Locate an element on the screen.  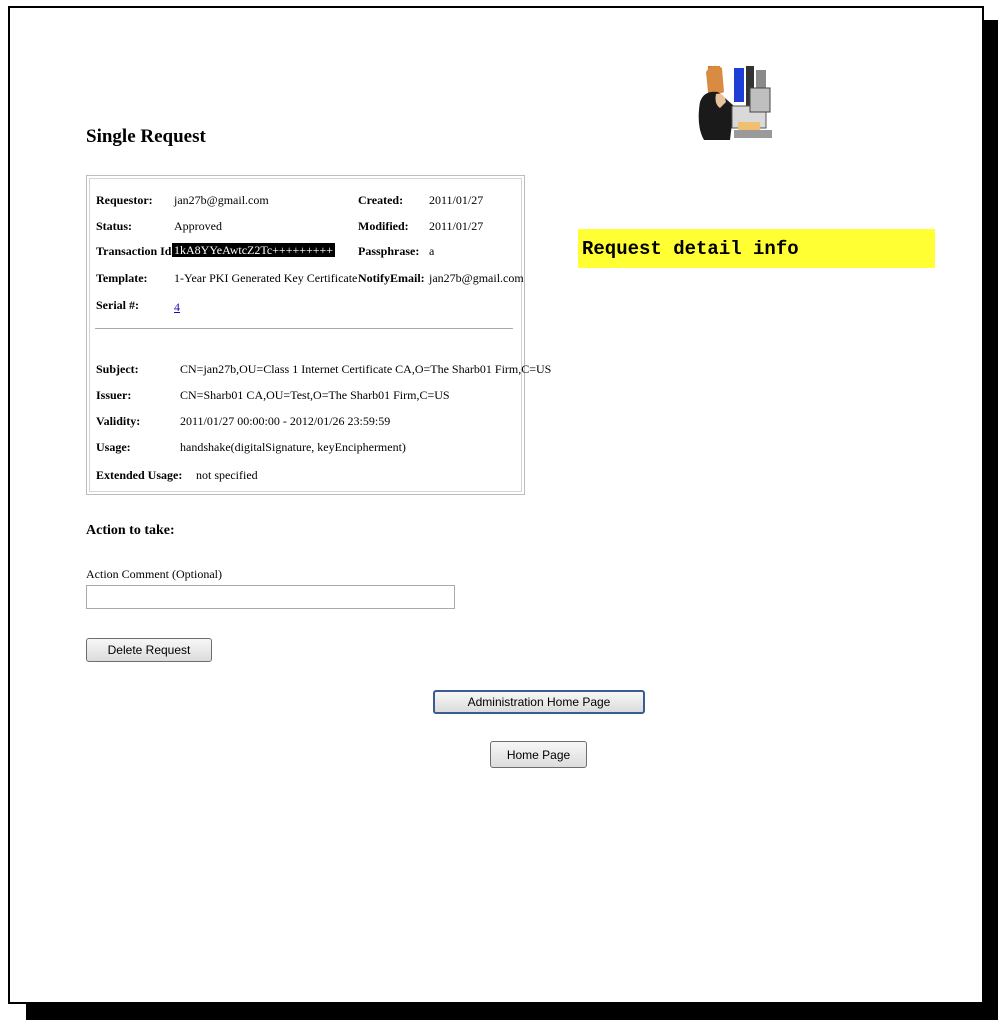
request-detail-callout: Request detail info is located at coordinates (756, 248).